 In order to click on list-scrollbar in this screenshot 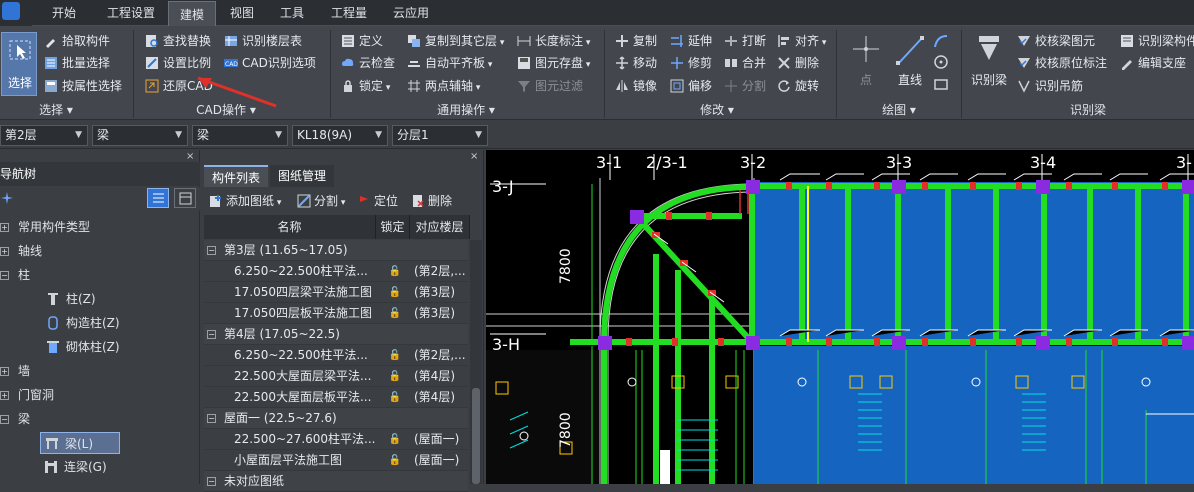, I will do `click(476, 362)`.